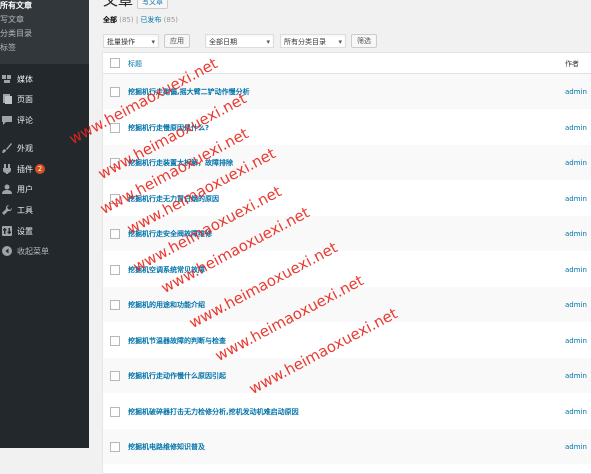 Image resolution: width=591 pixels, height=474 pixels. I want to click on post-title-link: 挖掘机的用途和功能介绍, so click(166, 305).